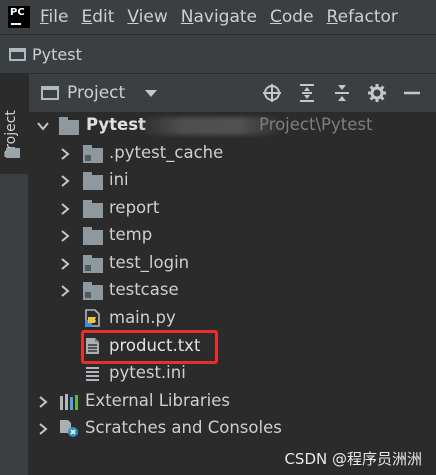 Image resolution: width=436 pixels, height=475 pixels. What do you see at coordinates (232, 373) in the screenshot?
I see `tree-file-row: pytest.ini` at bounding box center [232, 373].